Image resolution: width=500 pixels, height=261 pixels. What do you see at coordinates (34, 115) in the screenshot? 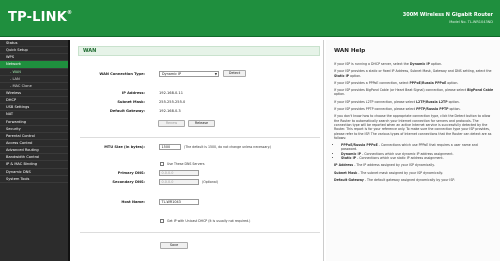
I see `sidebar-item-nat: NAT` at bounding box center [34, 115].